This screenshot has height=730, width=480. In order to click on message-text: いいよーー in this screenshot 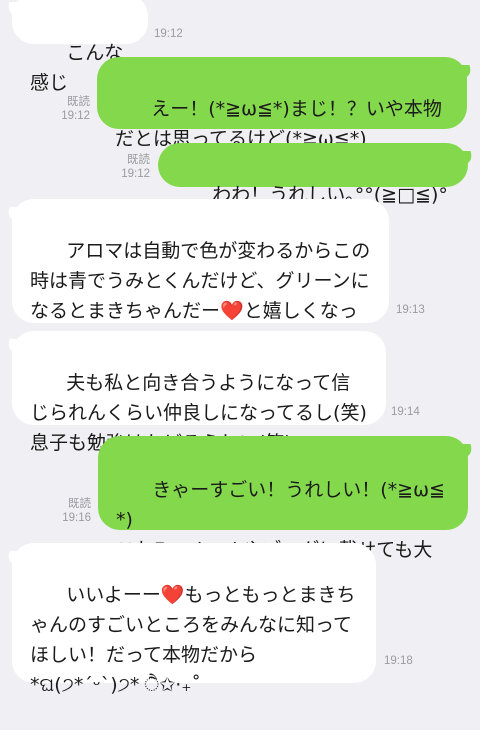, I will do `click(113, 595)`.